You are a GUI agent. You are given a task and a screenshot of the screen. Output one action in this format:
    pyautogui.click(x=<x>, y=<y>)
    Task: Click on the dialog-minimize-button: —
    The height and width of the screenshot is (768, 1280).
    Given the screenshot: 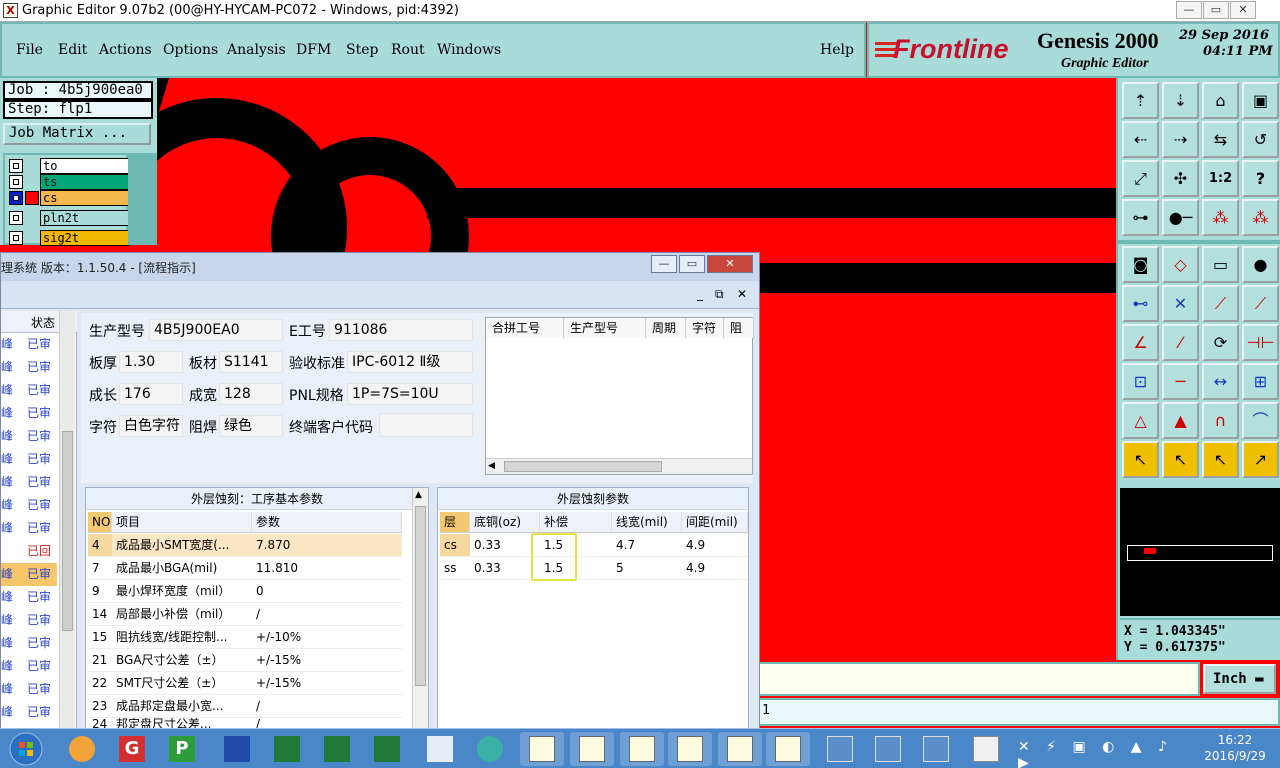 What is the action you would take?
    pyautogui.click(x=664, y=264)
    